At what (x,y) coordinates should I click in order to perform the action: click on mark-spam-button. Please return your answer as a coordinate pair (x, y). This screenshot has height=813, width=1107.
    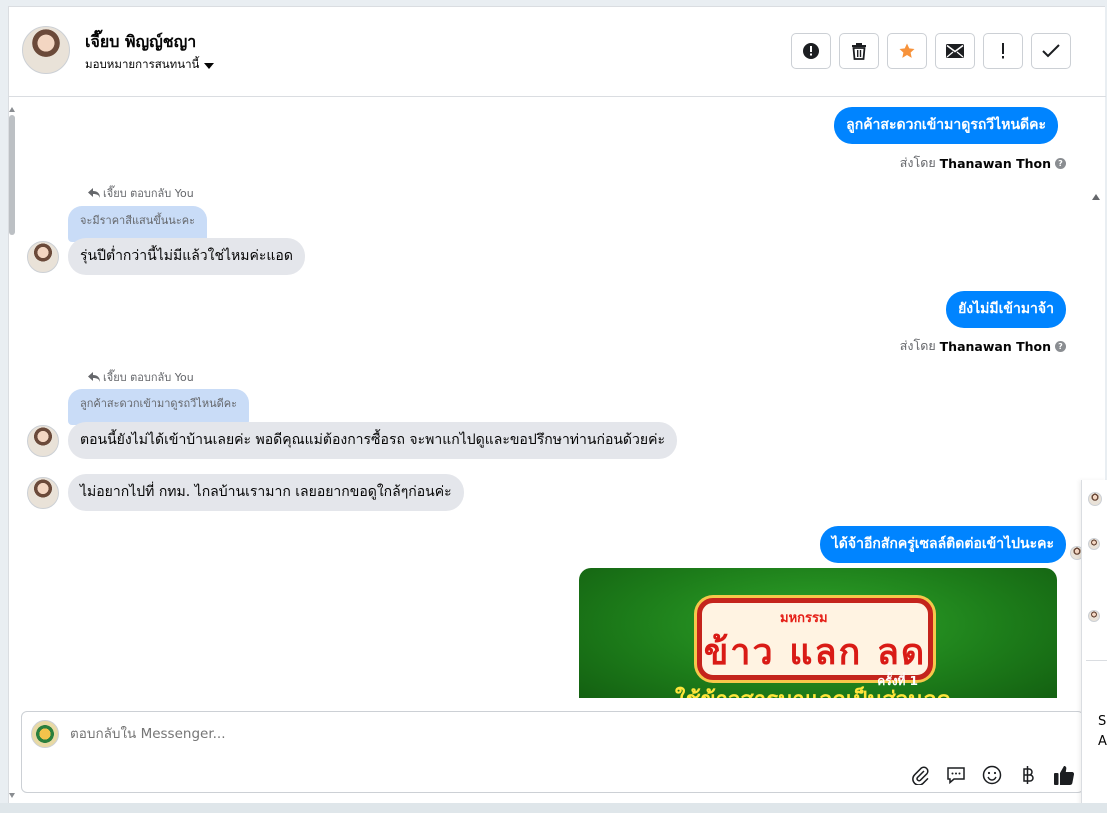
    Looking at the image, I should click on (811, 51).